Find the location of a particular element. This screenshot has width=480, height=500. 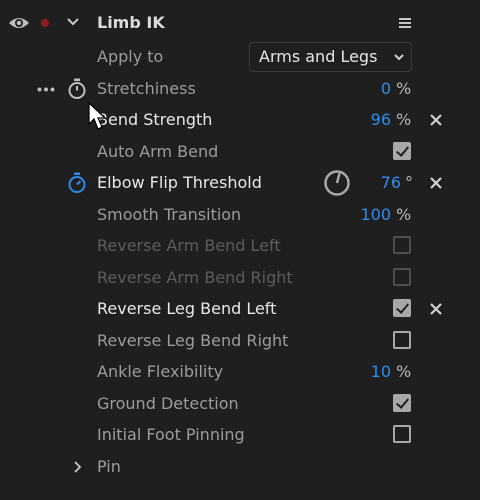

smooth-transition-unit: % is located at coordinates (404, 214).